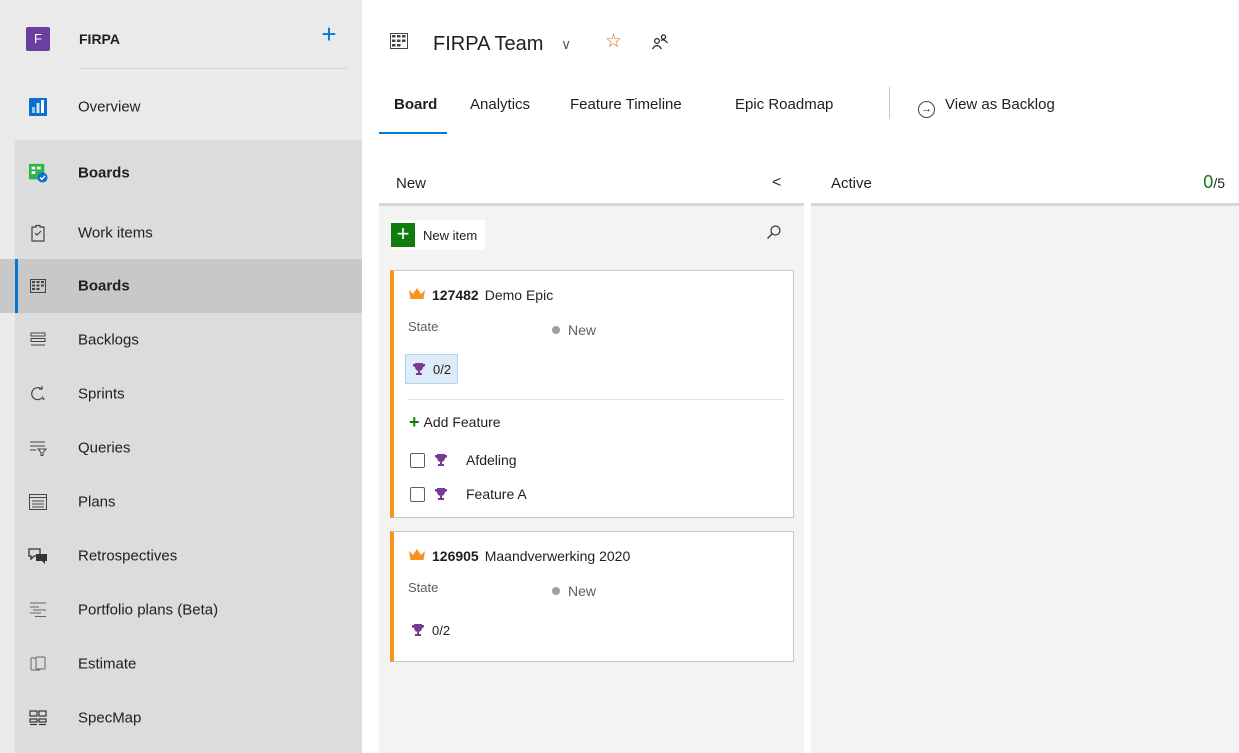  I want to click on work-items-icon, so click(38, 233).